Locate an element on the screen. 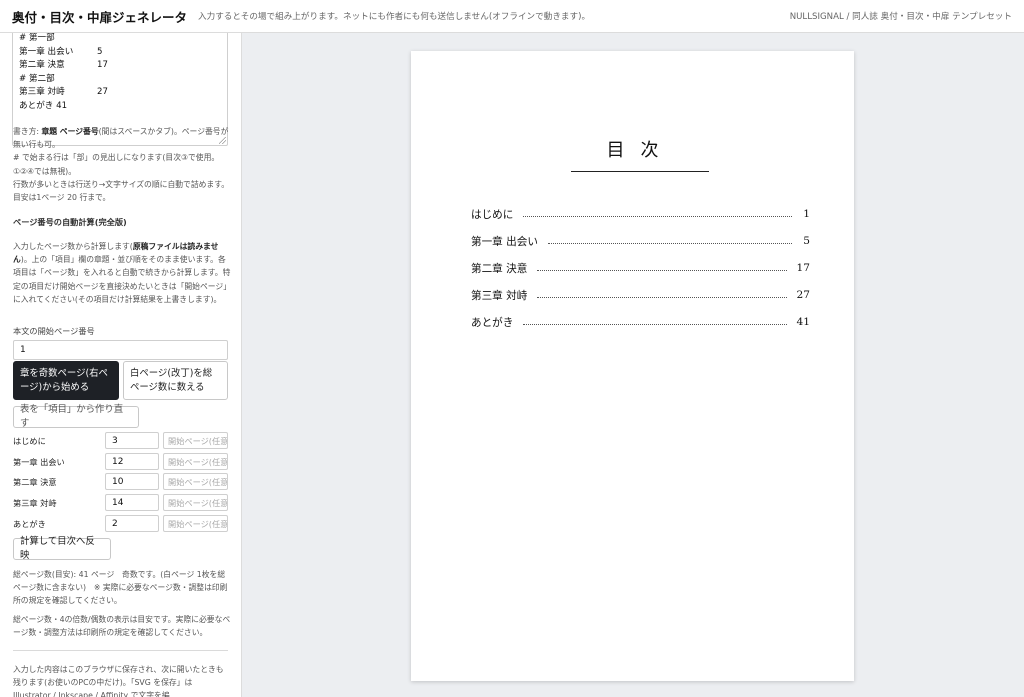 The width and height of the screenshot is (1024, 697). toc-entry-page: 17 is located at coordinates (803, 268).